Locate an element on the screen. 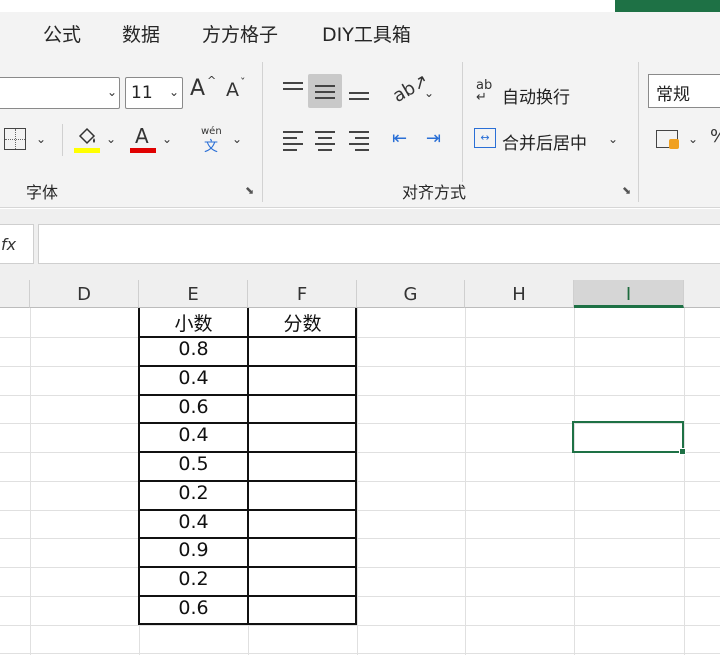 Image resolution: width=720 pixels, height=655 pixels. insert-function-button: fx is located at coordinates (17, 244).